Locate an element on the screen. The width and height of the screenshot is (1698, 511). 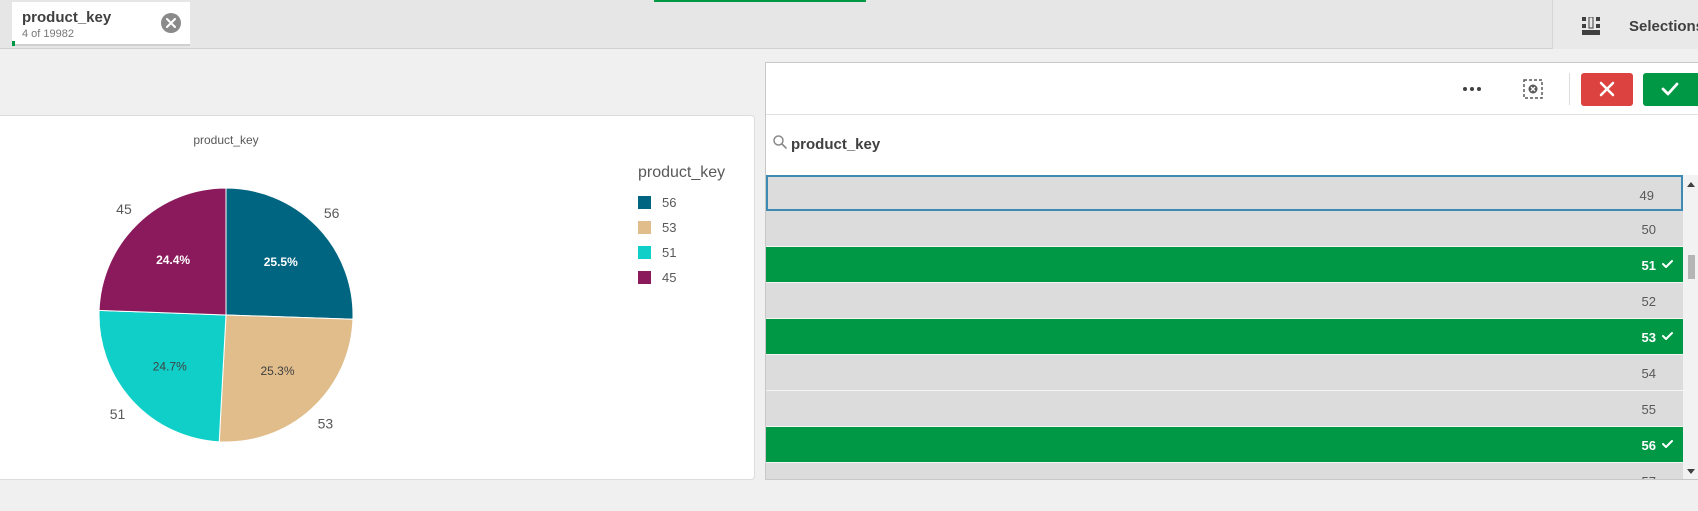
pie-percent-label: 25.5% is located at coordinates (281, 262).